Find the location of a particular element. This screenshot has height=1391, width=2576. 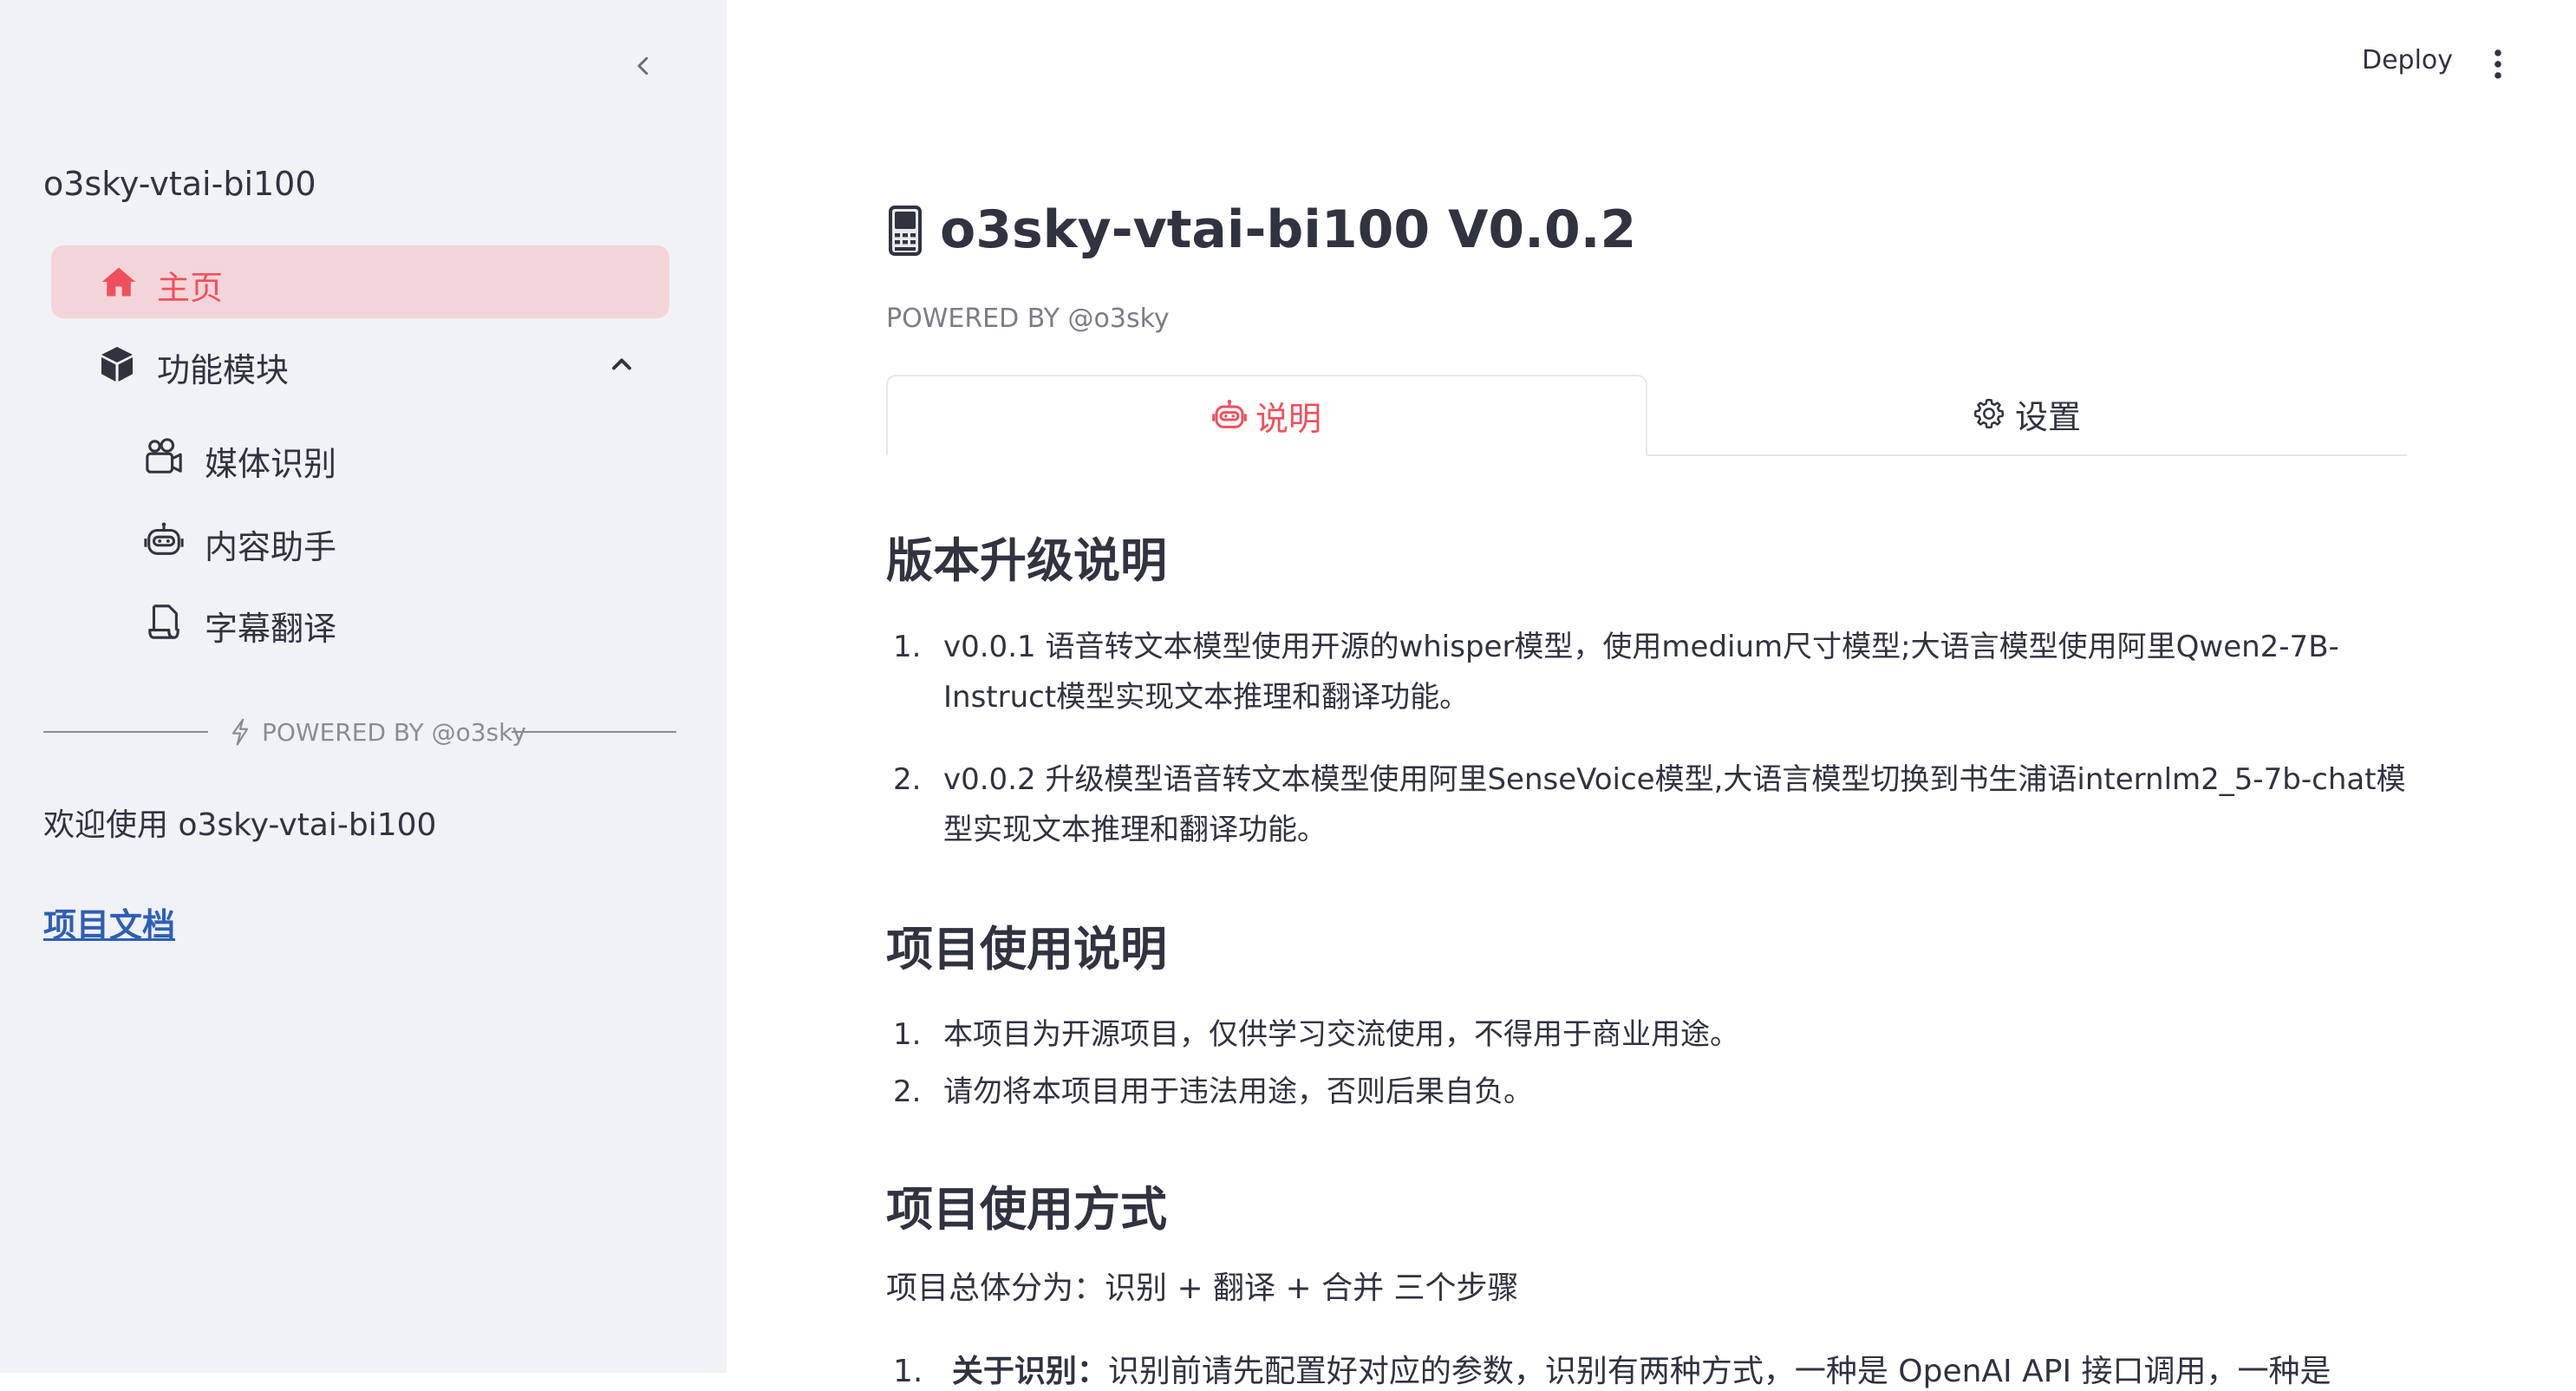

chevron-left-icon is located at coordinates (643, 65).